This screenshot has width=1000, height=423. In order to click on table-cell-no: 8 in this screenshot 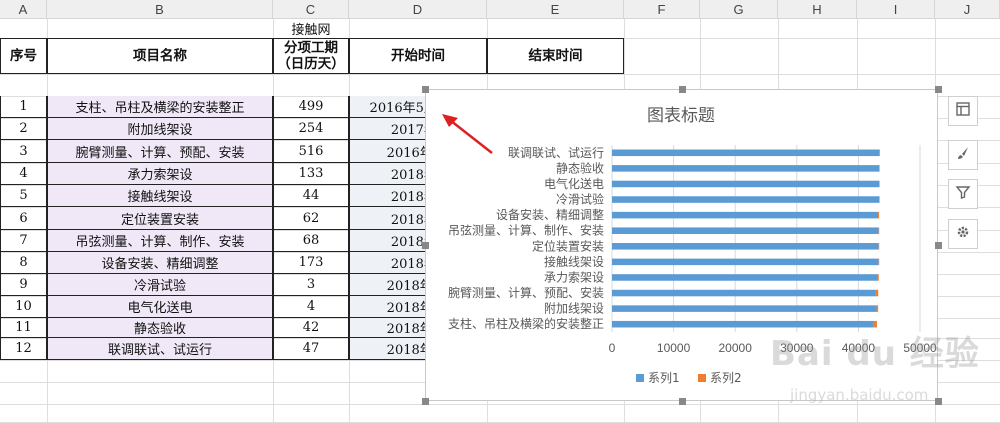, I will do `click(23, 263)`.